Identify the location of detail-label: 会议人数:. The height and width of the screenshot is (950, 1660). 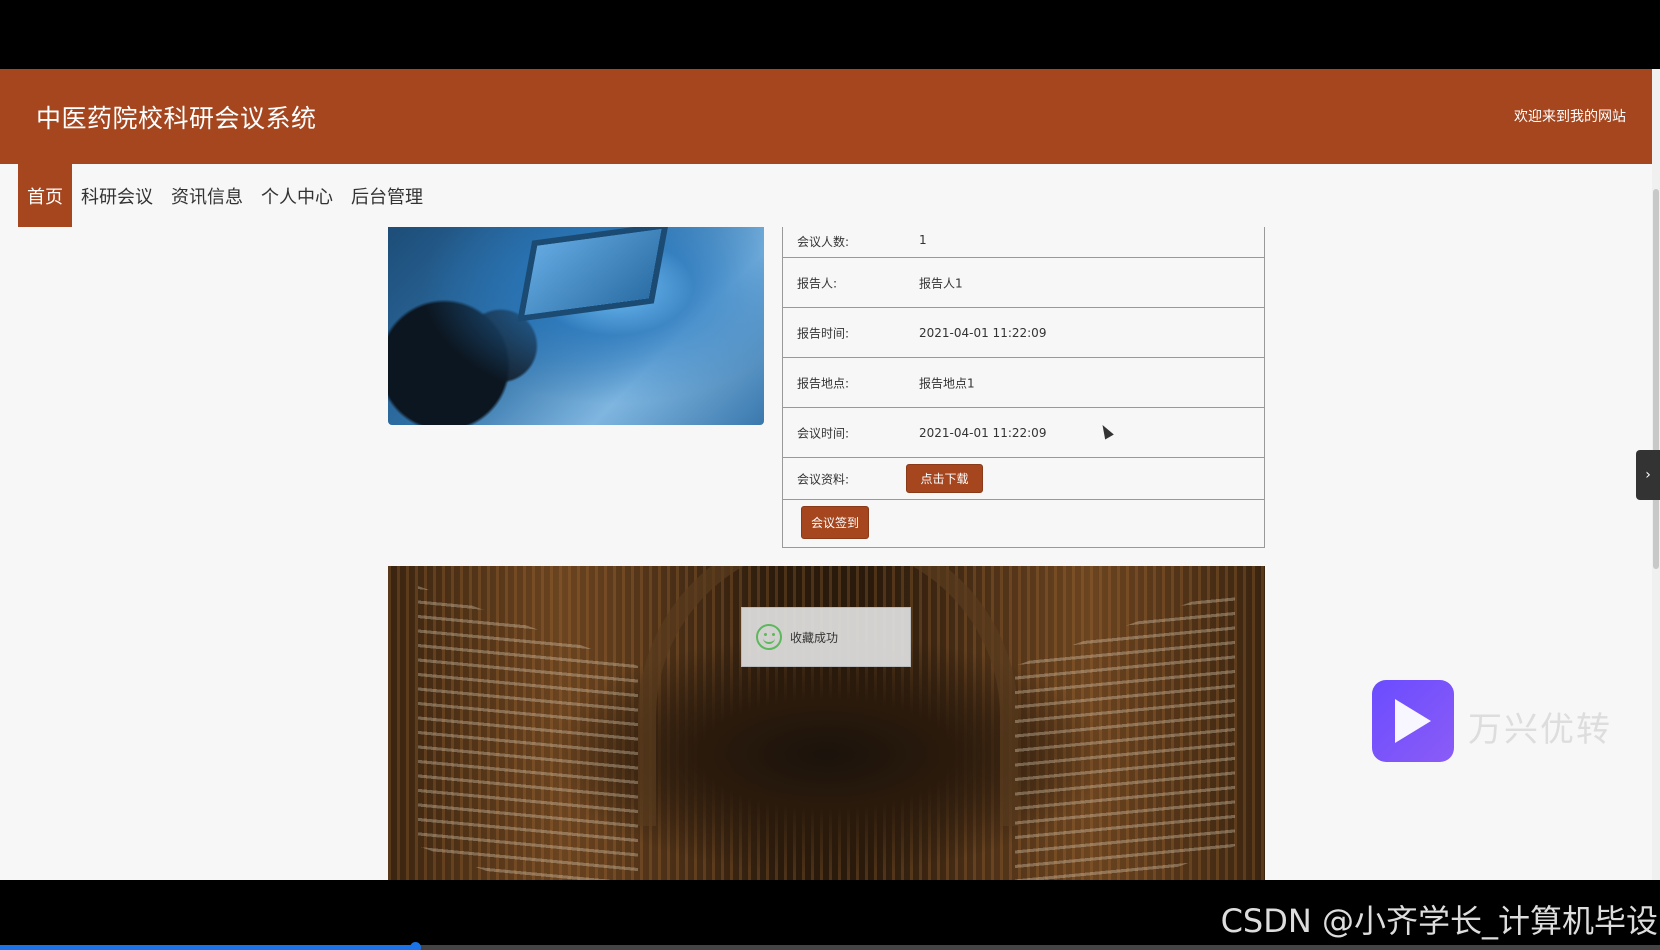
(823, 242).